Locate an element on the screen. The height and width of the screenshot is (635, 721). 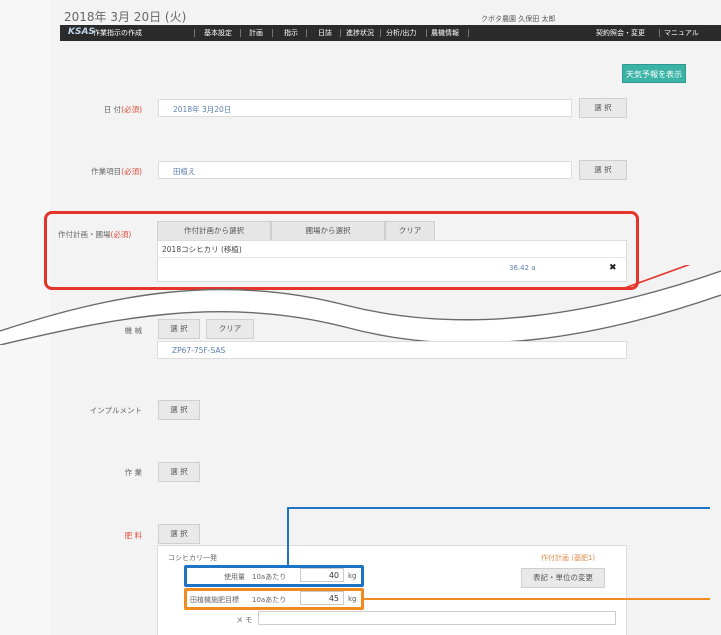
callout-lines is located at coordinates (498, 553).